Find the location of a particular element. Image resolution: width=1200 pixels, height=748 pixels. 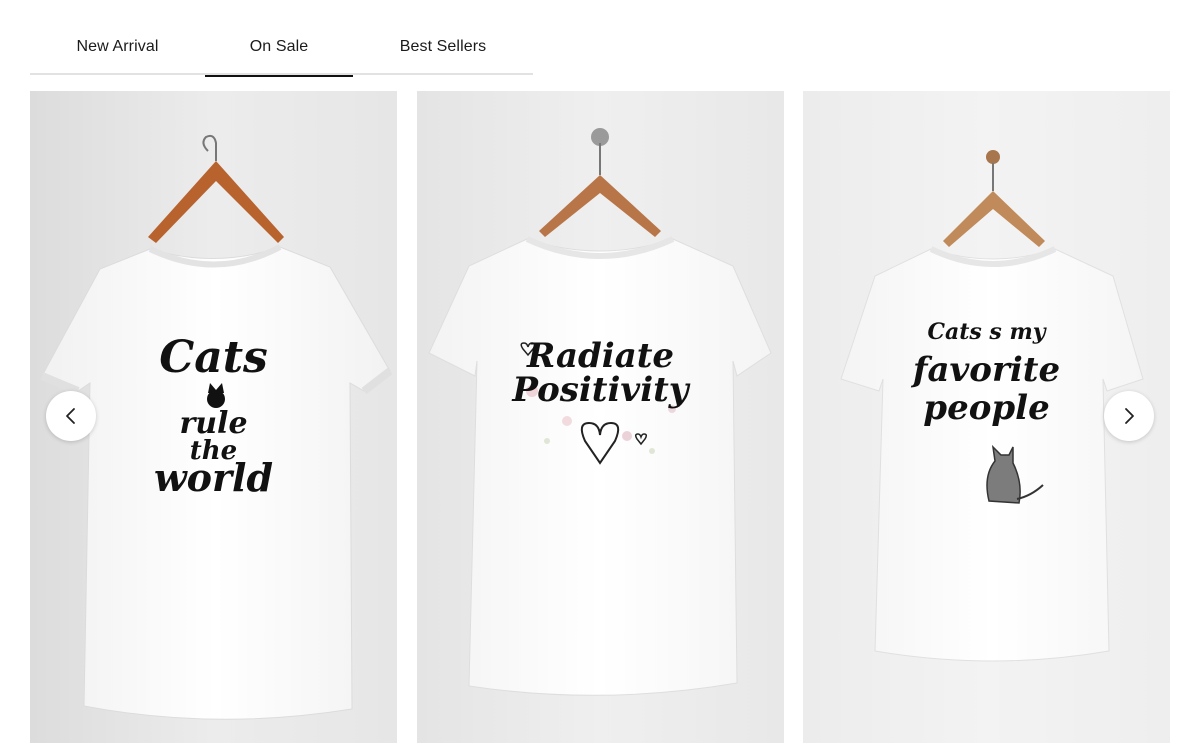

chevron-left-icon is located at coordinates (70, 416).